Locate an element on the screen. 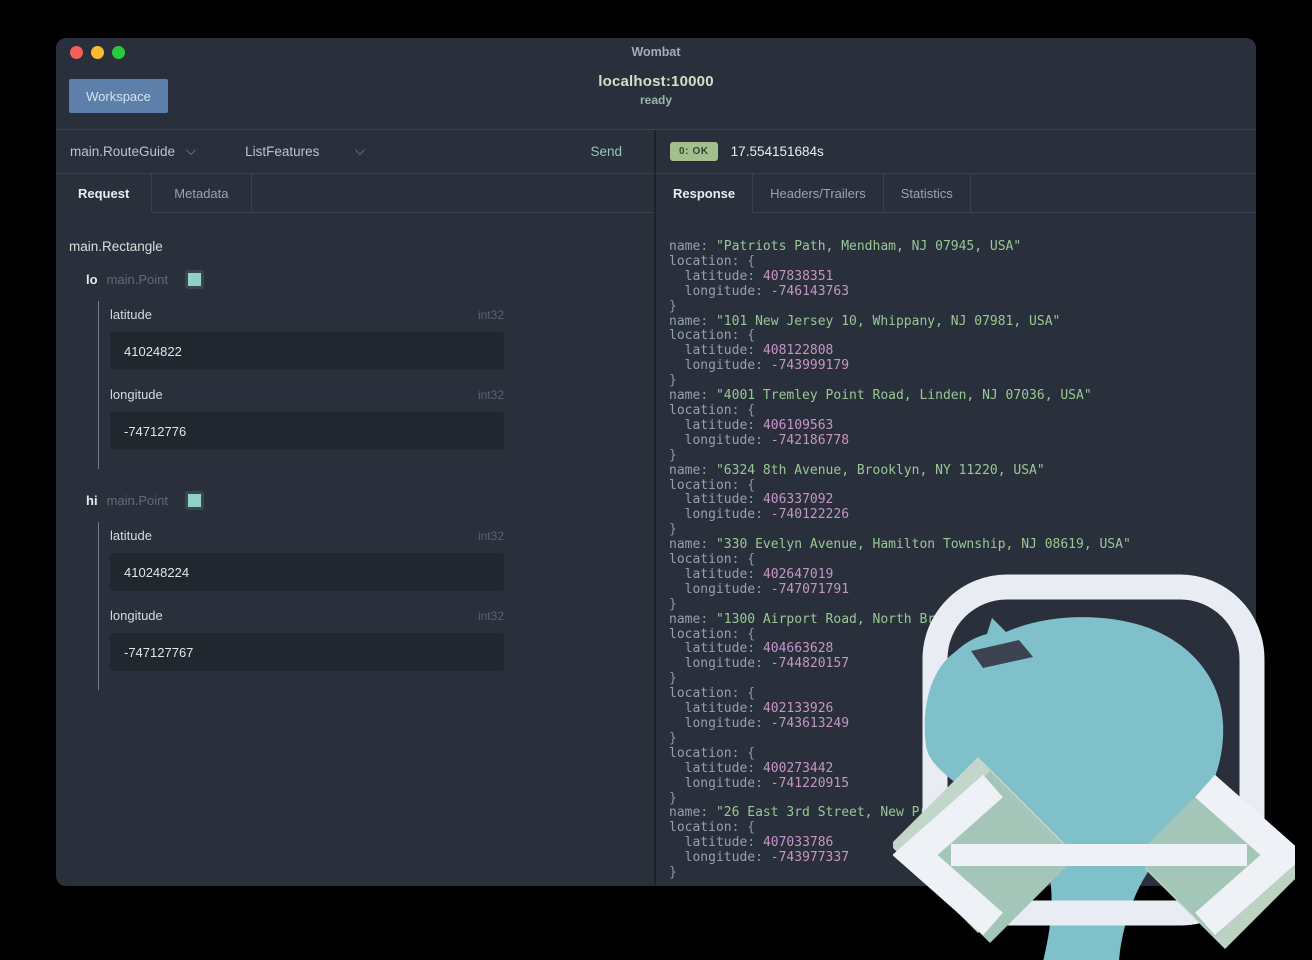  response-line: longitude: -743999179 is located at coordinates (767, 366).